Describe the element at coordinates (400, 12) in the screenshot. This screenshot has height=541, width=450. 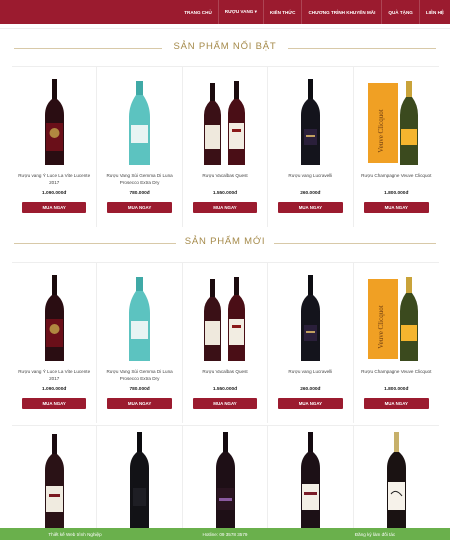
I see `nav-gifts: QUÀ TẶNG` at that location.